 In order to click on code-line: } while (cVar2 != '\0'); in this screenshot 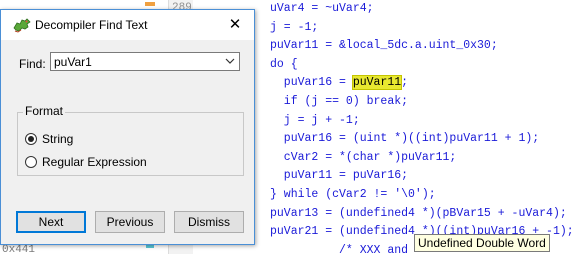, I will do `click(422, 195)`.